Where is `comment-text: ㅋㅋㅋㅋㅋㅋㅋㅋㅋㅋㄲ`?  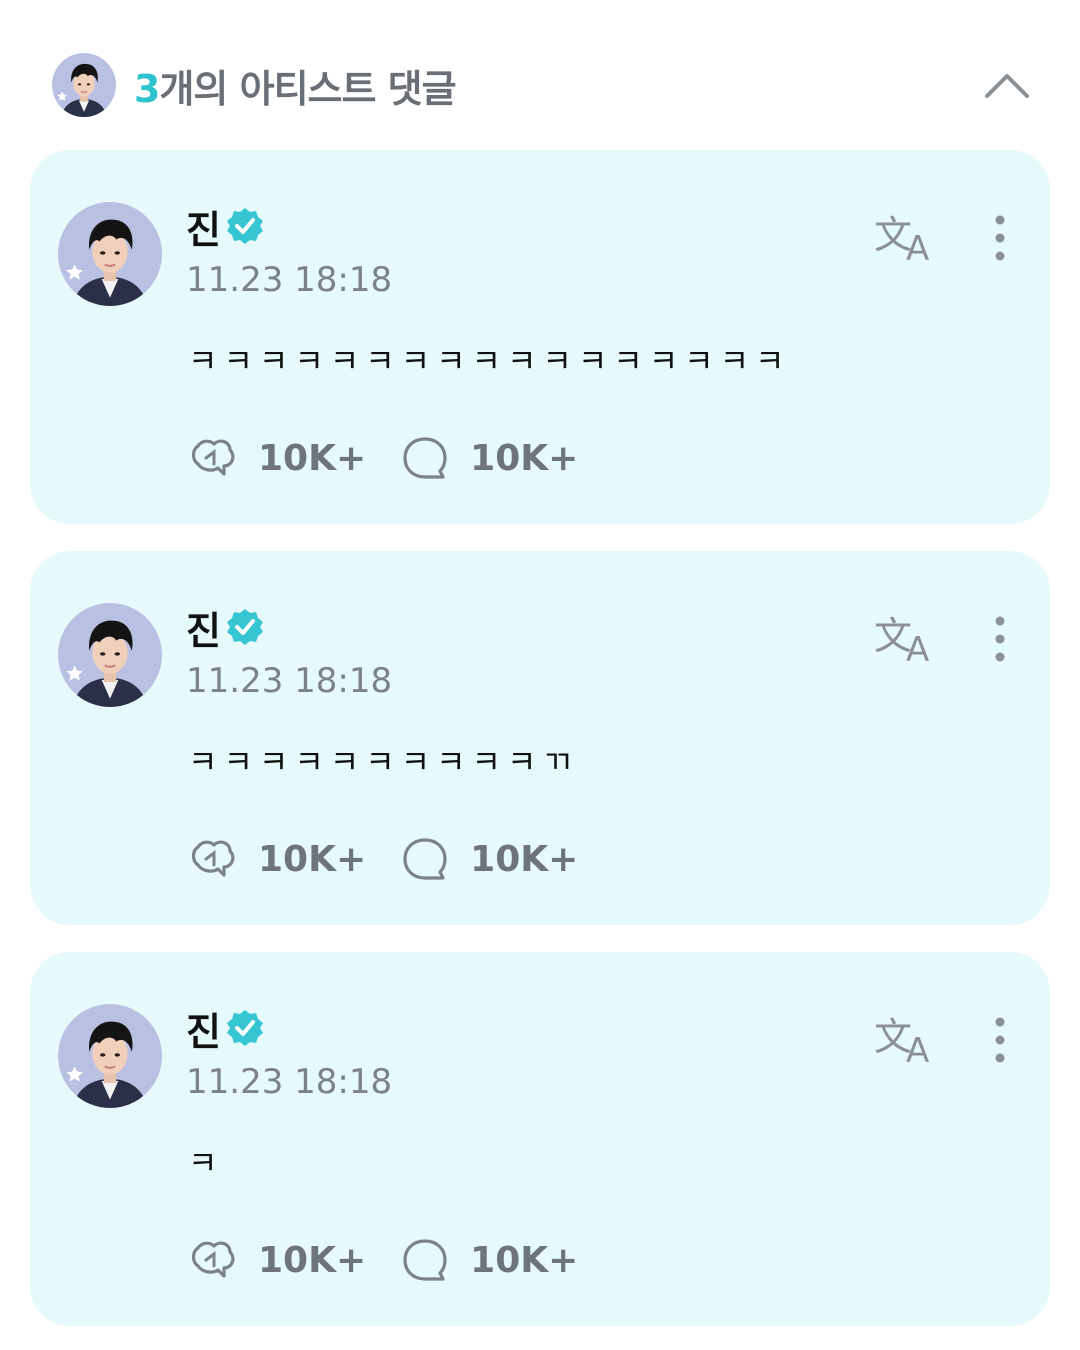 comment-text: ㅋㅋㅋㅋㅋㅋㅋㅋㅋㅋㄲ is located at coordinates (383, 762).